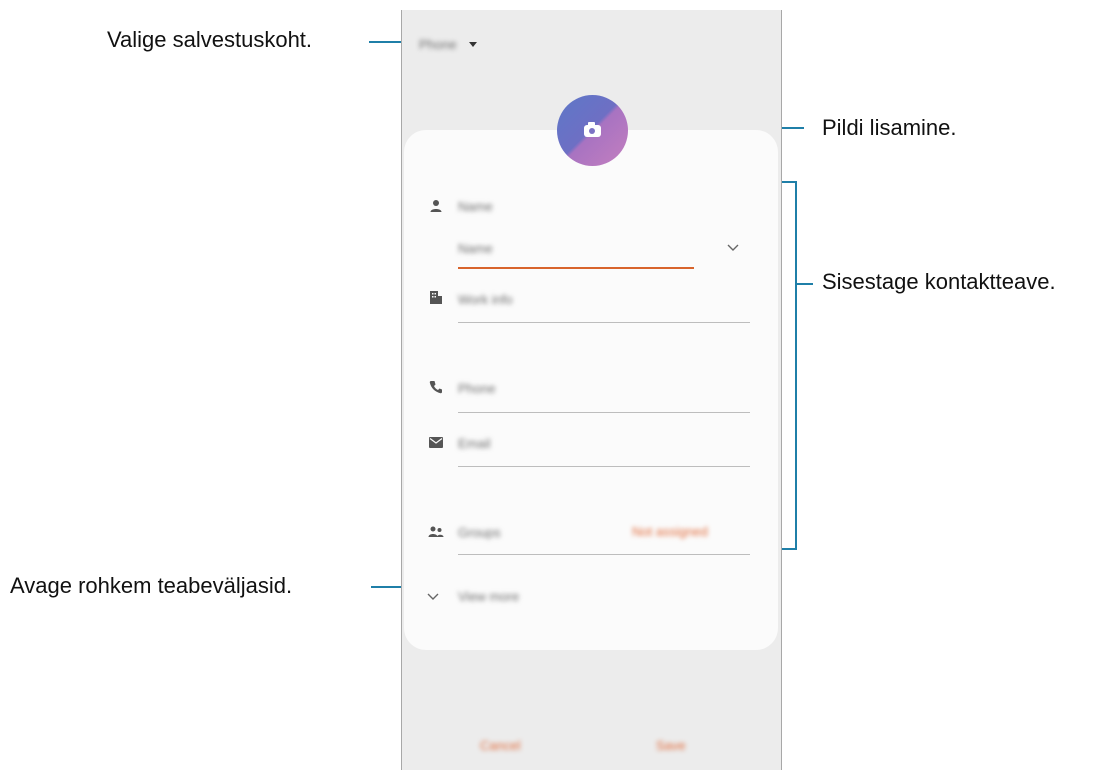  Describe the element at coordinates (436, 442) in the screenshot. I see `email-icon` at that location.